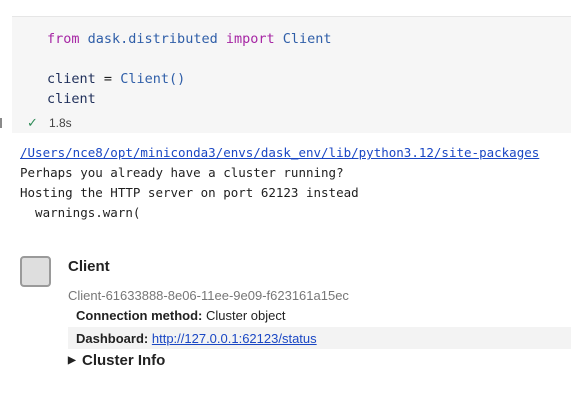  Describe the element at coordinates (246, 315) in the screenshot. I see `connection-value: Cluster object` at that location.